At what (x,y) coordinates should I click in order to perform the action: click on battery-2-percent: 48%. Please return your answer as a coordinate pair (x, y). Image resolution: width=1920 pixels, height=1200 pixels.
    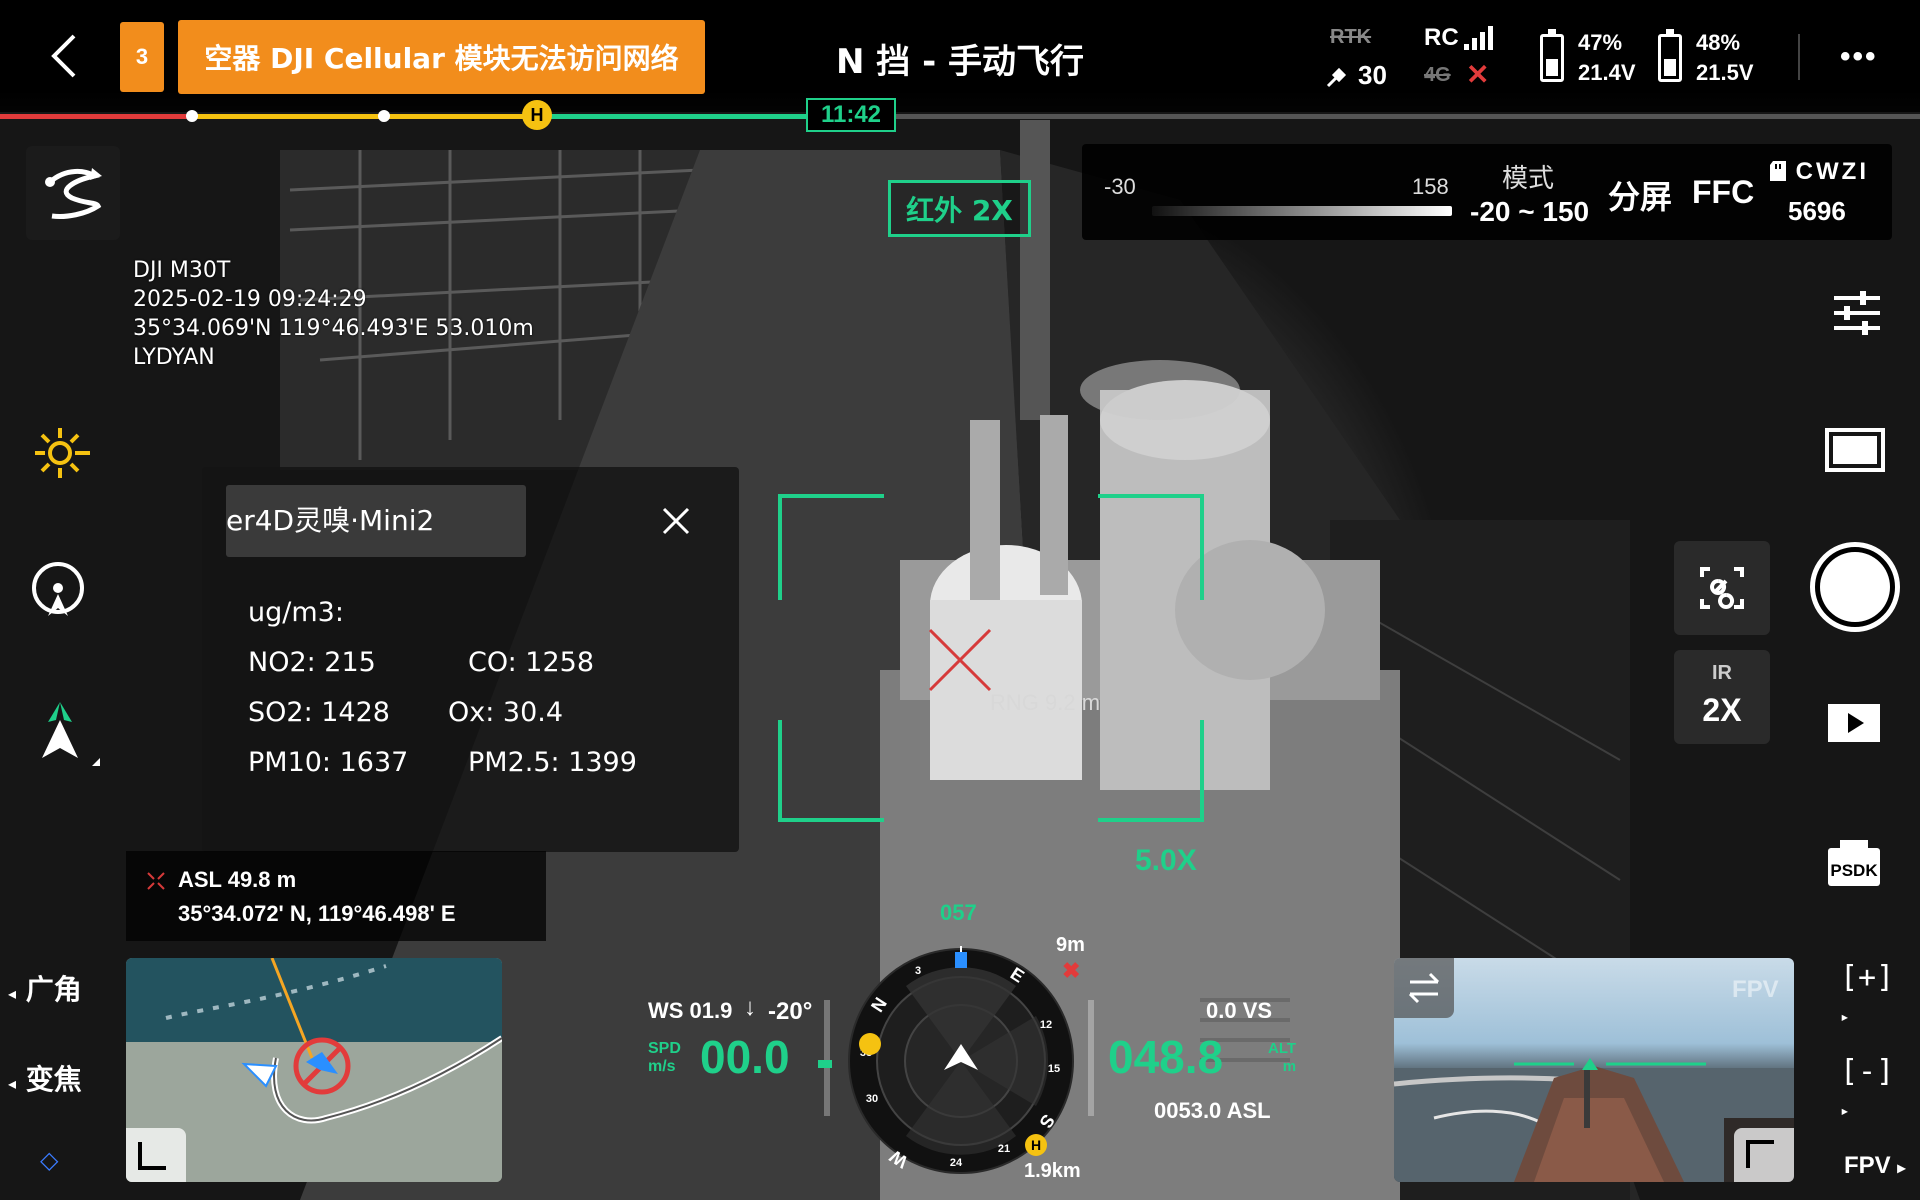
    Looking at the image, I should click on (1718, 42).